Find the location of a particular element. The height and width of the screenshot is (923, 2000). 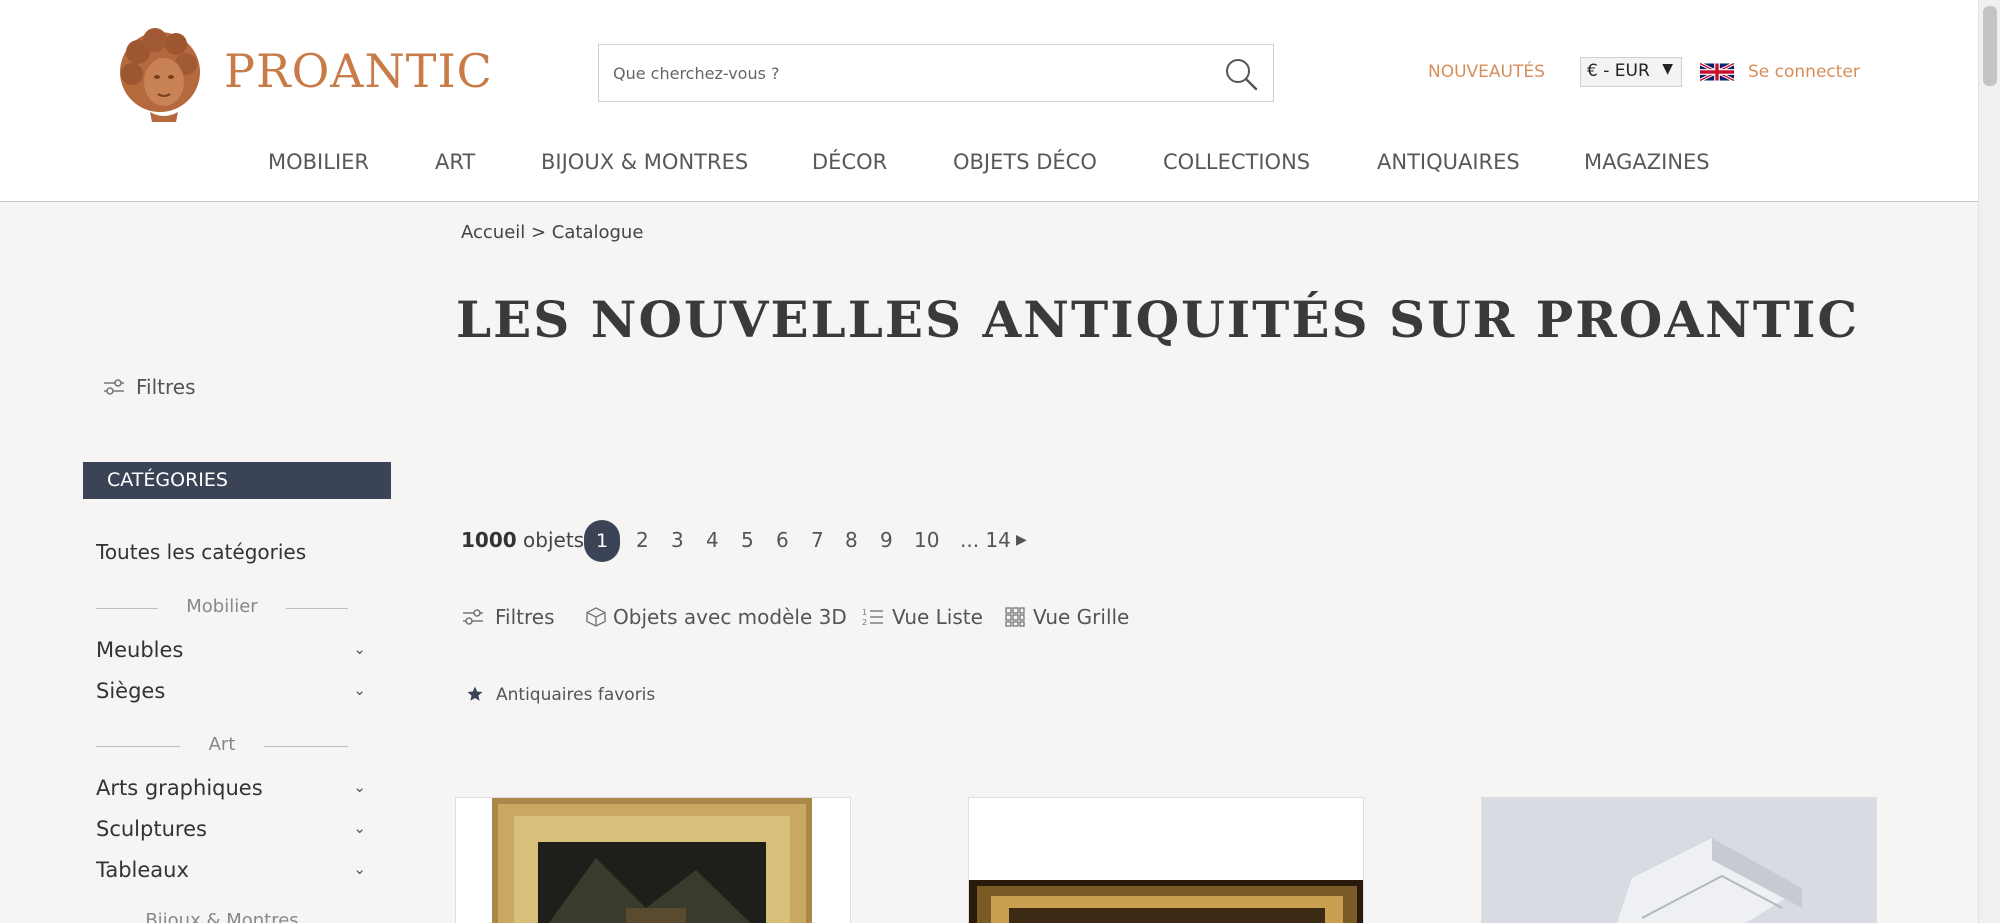

logo-head-icon is located at coordinates (160, 75).